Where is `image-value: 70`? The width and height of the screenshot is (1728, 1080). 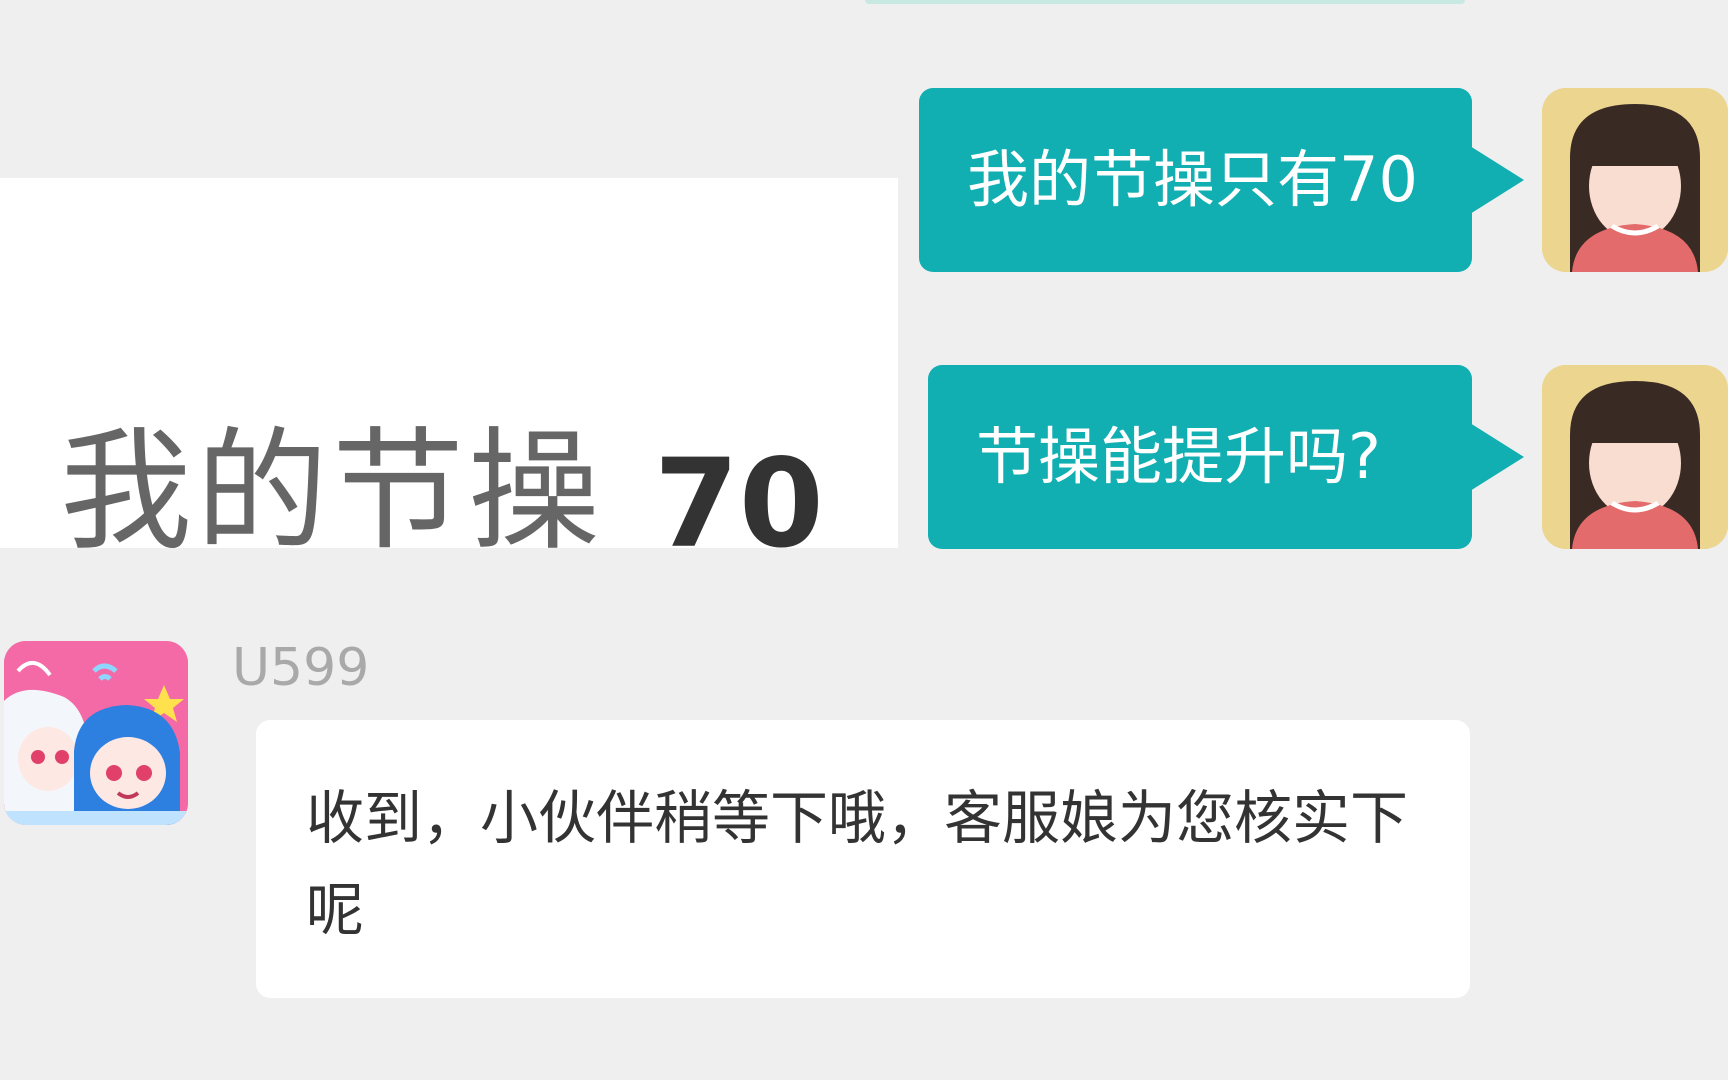 image-value: 70 is located at coordinates (739, 504).